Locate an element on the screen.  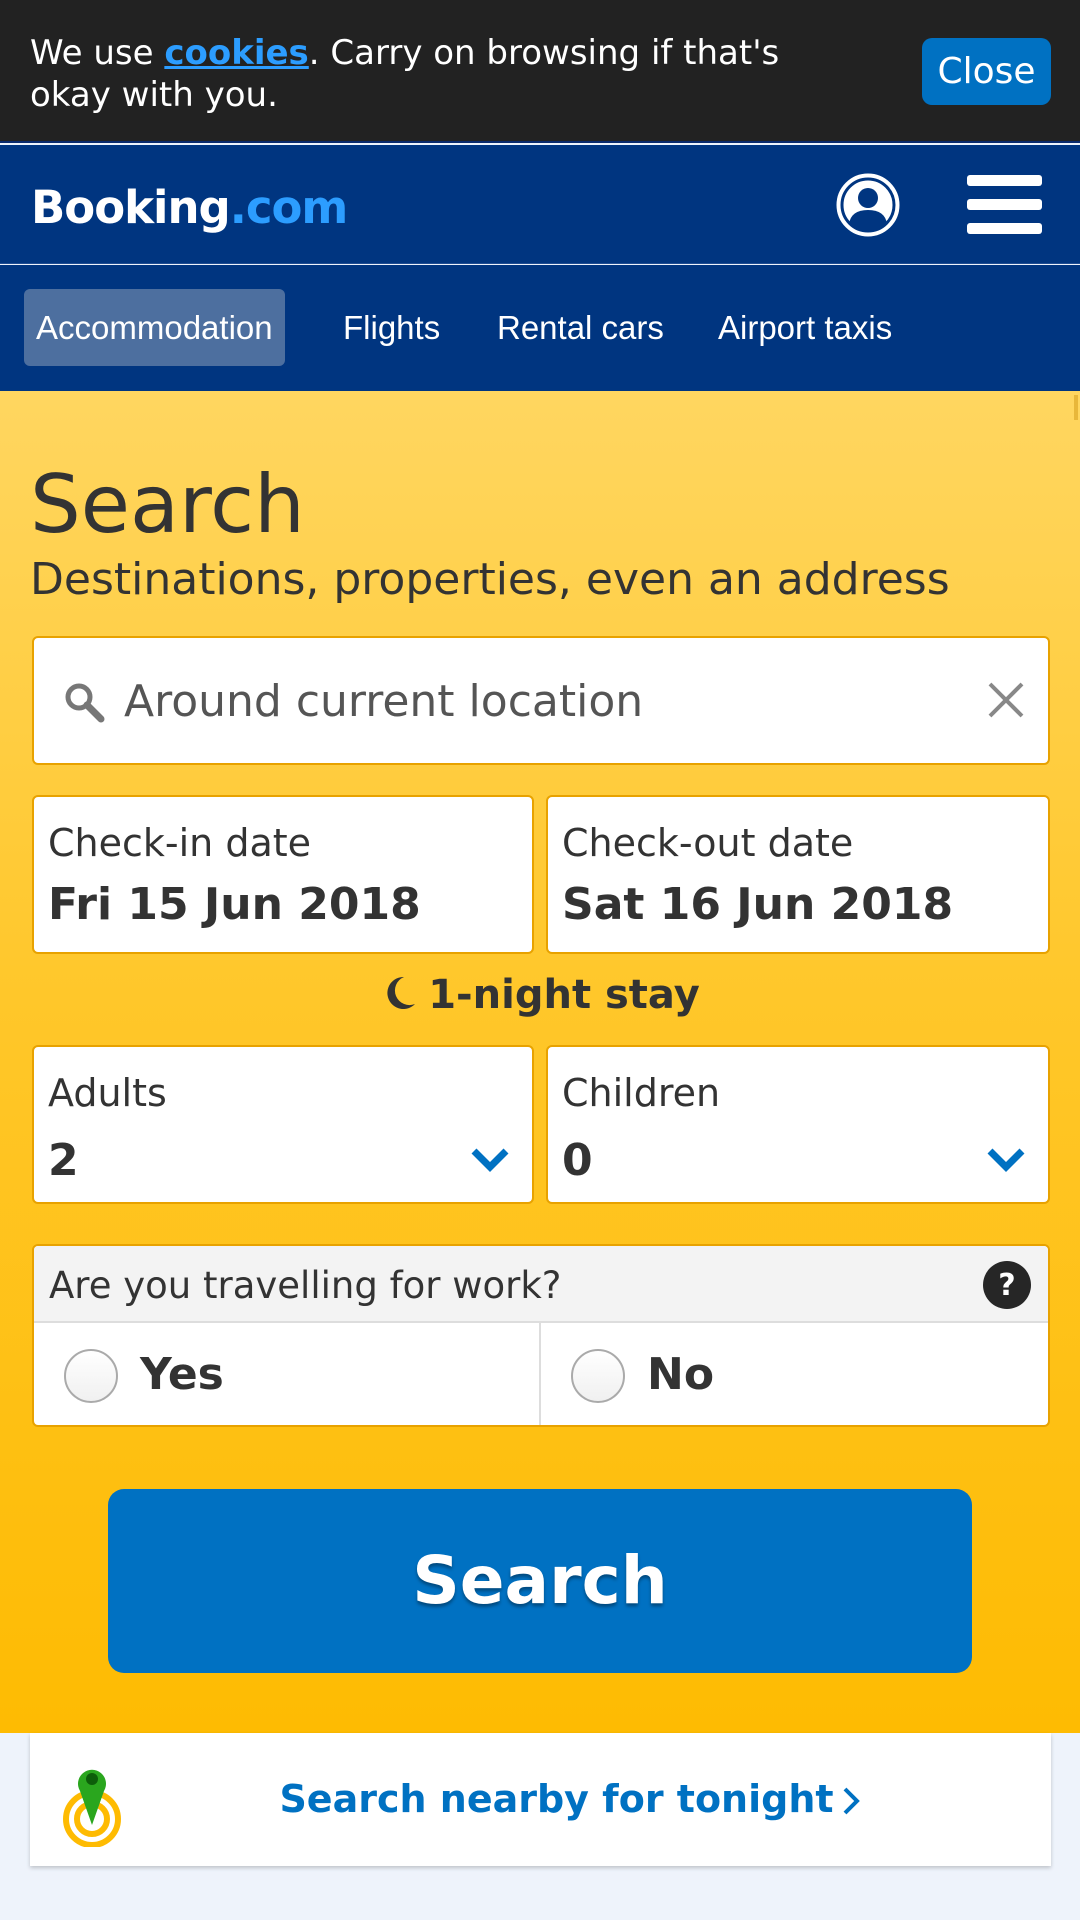
search-button: Search is located at coordinates (540, 1581).